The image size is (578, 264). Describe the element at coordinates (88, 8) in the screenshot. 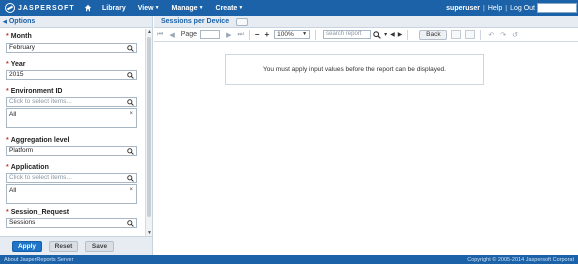

I see `home-icon` at that location.